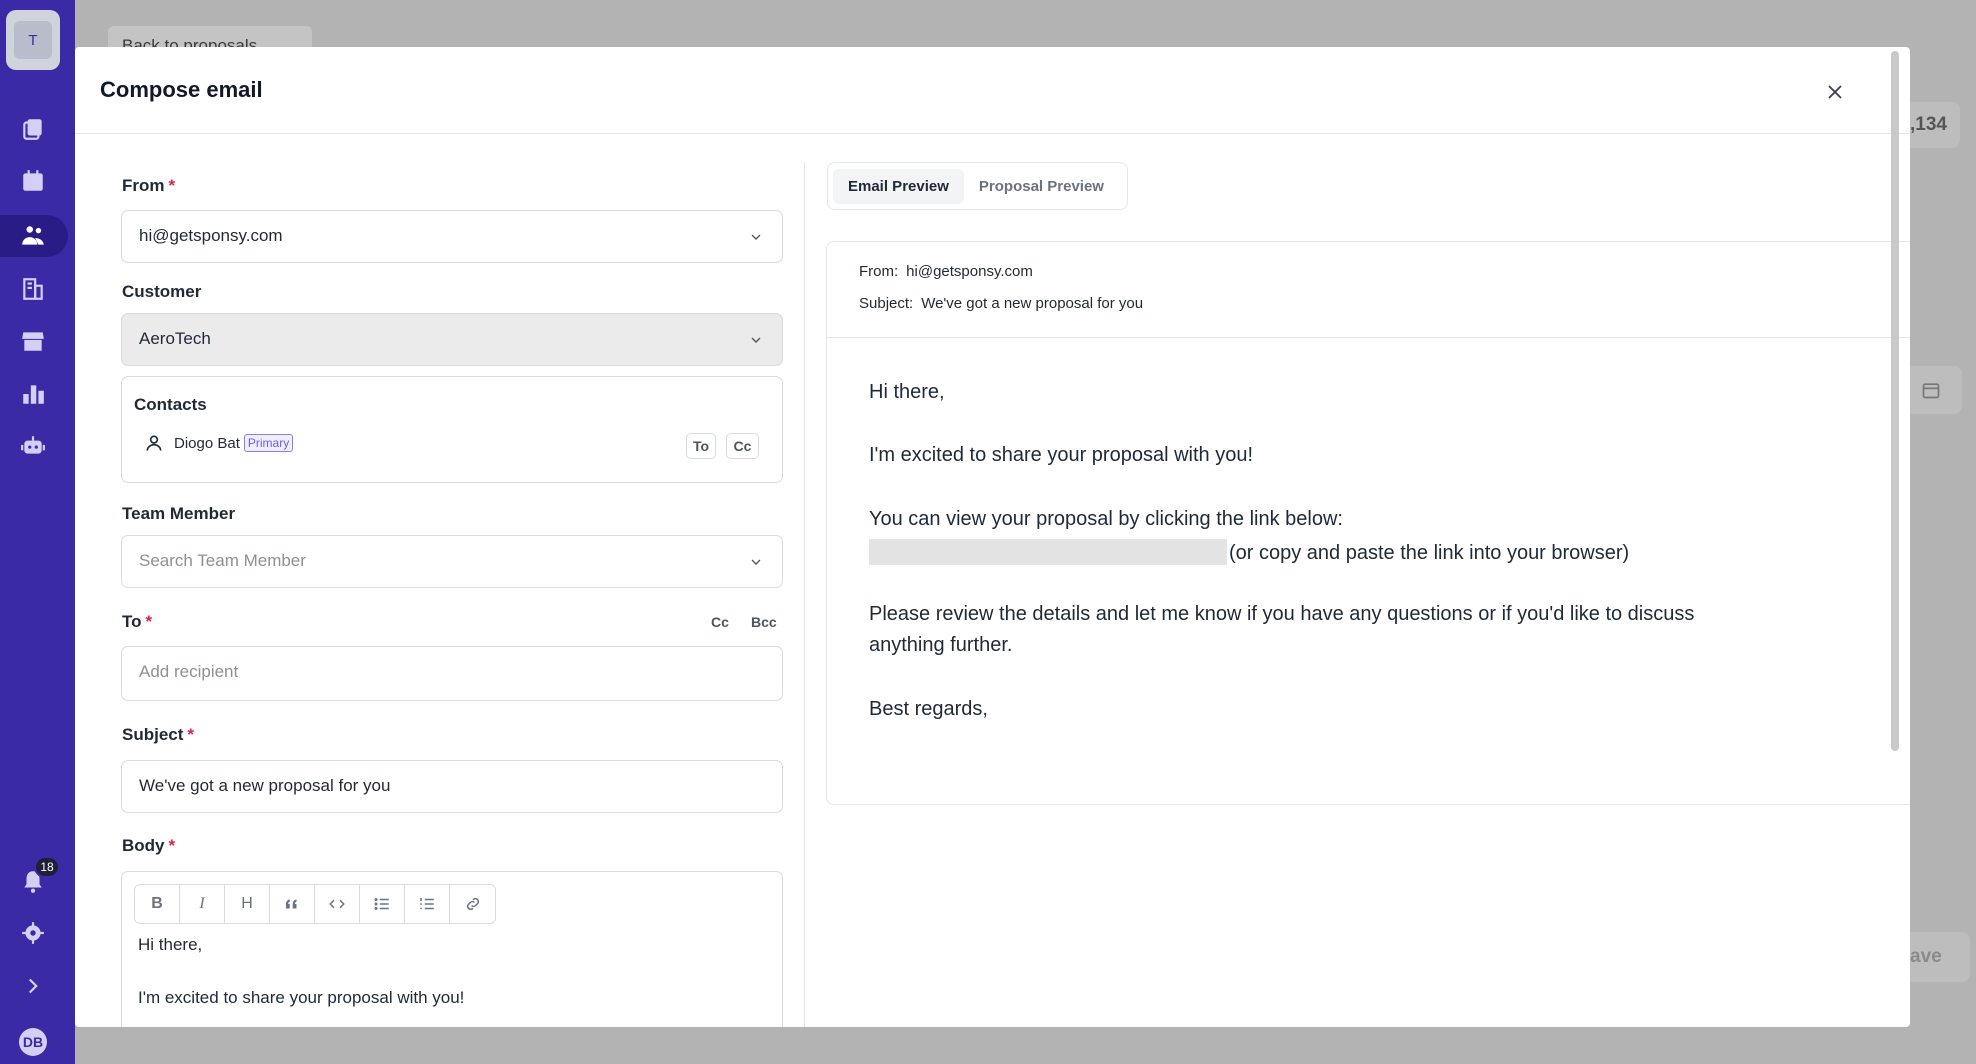 This screenshot has height=1064, width=1976. What do you see at coordinates (452, 786) in the screenshot?
I see `subject-input: We've got a new proposal for you` at bounding box center [452, 786].